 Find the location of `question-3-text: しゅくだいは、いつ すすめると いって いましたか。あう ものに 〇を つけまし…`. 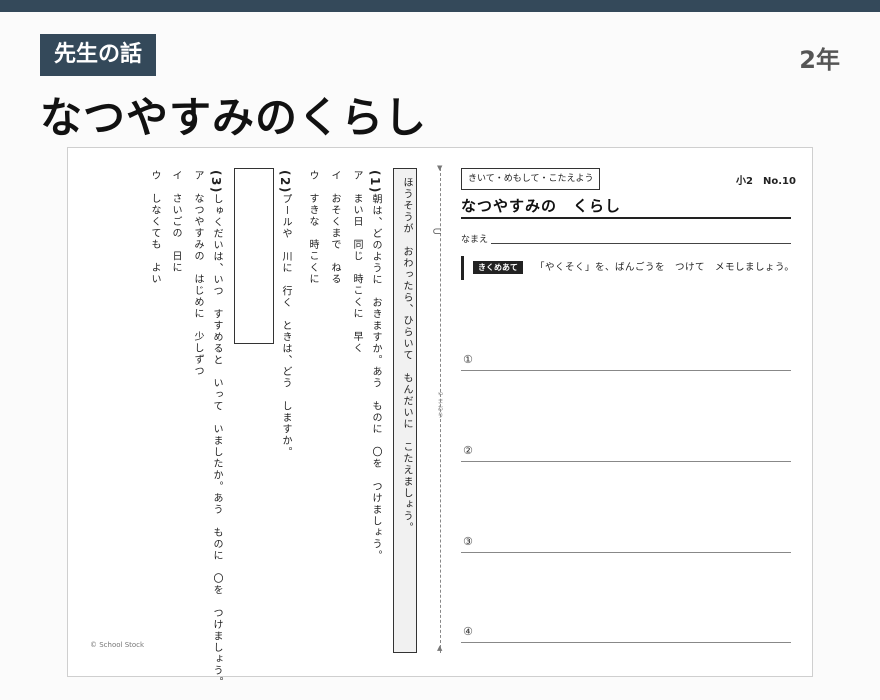

question-3-text: しゅくだいは、いつ すすめると いって いましたか。あう ものに 〇を つけまし… is located at coordinates (216, 441).